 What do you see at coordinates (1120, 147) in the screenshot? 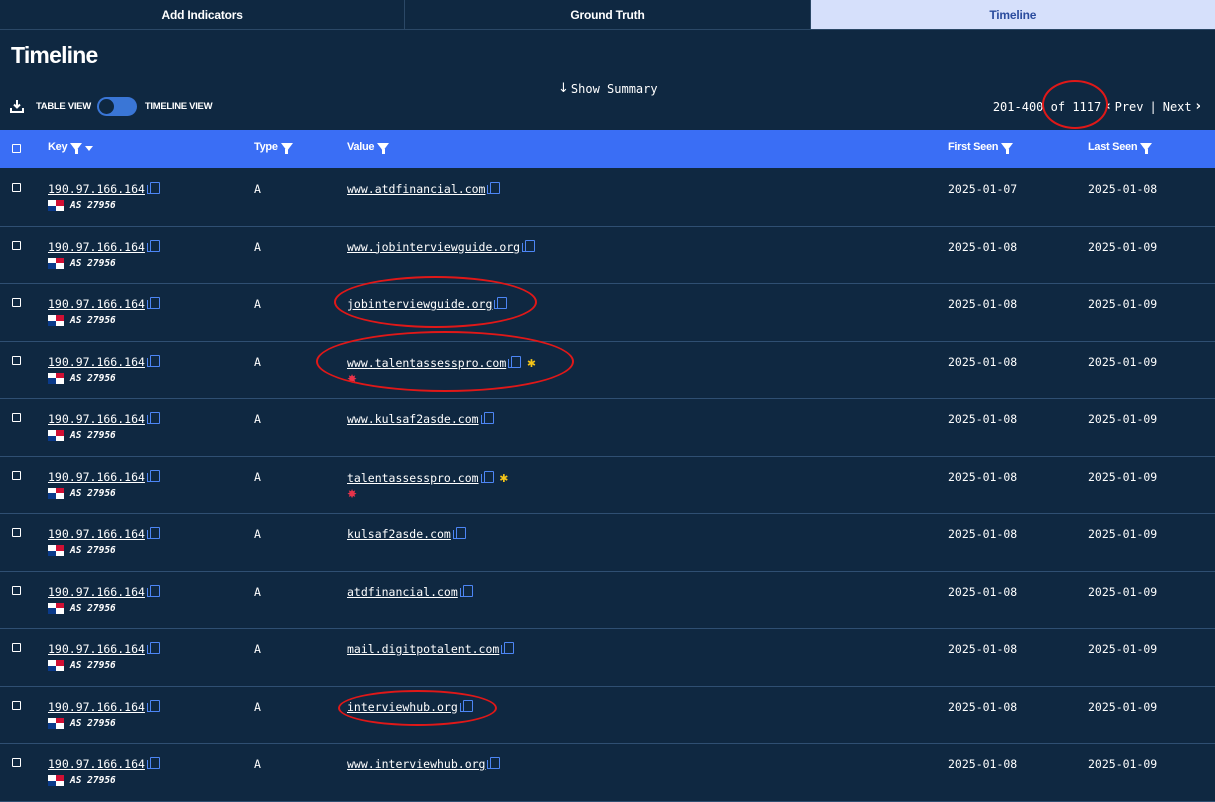
I see `column-last-seen: Last Seen` at bounding box center [1120, 147].